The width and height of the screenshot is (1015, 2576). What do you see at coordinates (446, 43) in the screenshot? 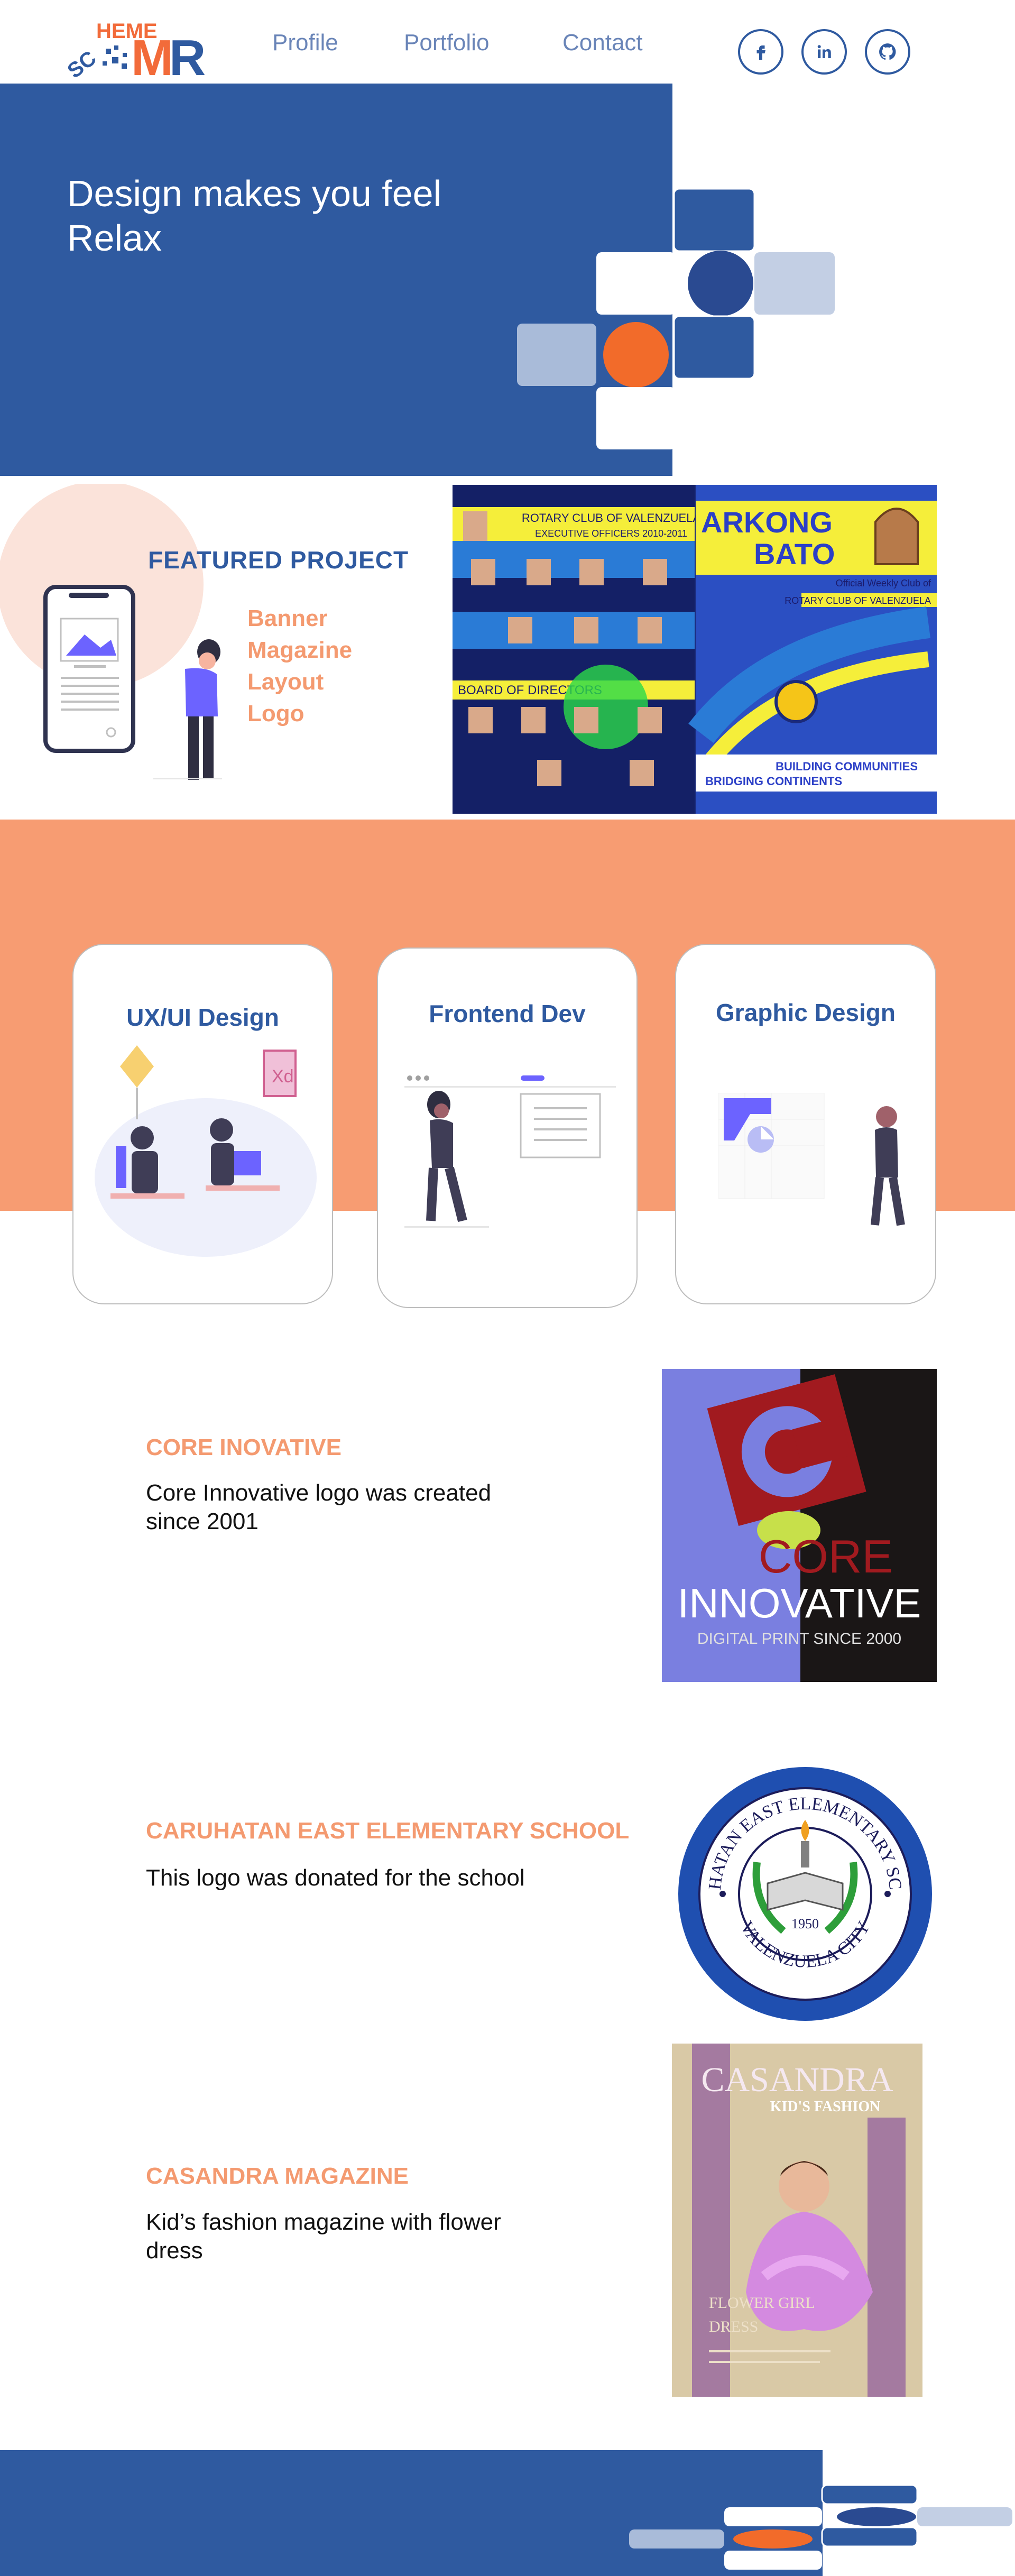
I see `nav-link-portfolio: Portfolio` at bounding box center [446, 43].